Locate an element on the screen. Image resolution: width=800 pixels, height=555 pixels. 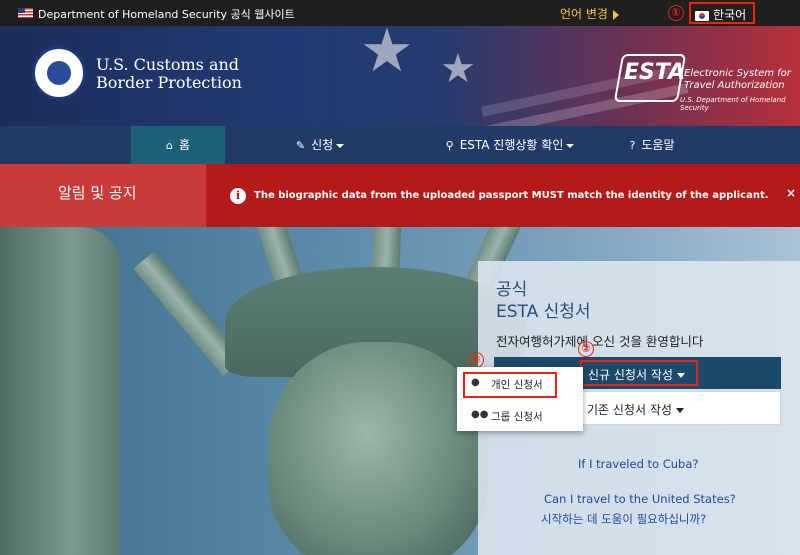
esta-logo-dept: U.S. Department of Homeland Security is located at coordinates (733, 104).